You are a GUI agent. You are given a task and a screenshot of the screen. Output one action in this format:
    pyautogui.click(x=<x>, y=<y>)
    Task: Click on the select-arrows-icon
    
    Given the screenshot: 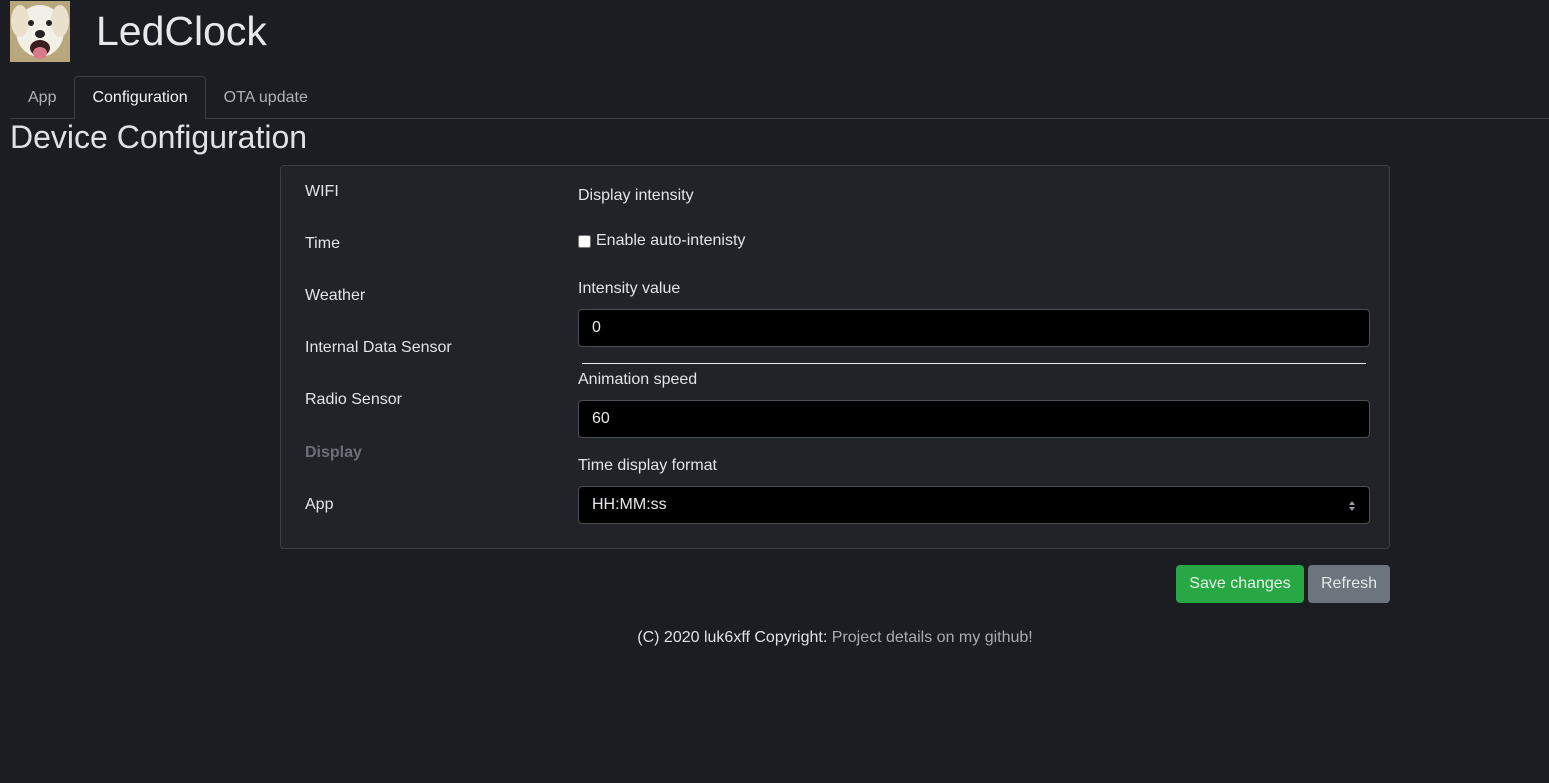 What is the action you would take?
    pyautogui.click(x=1352, y=506)
    